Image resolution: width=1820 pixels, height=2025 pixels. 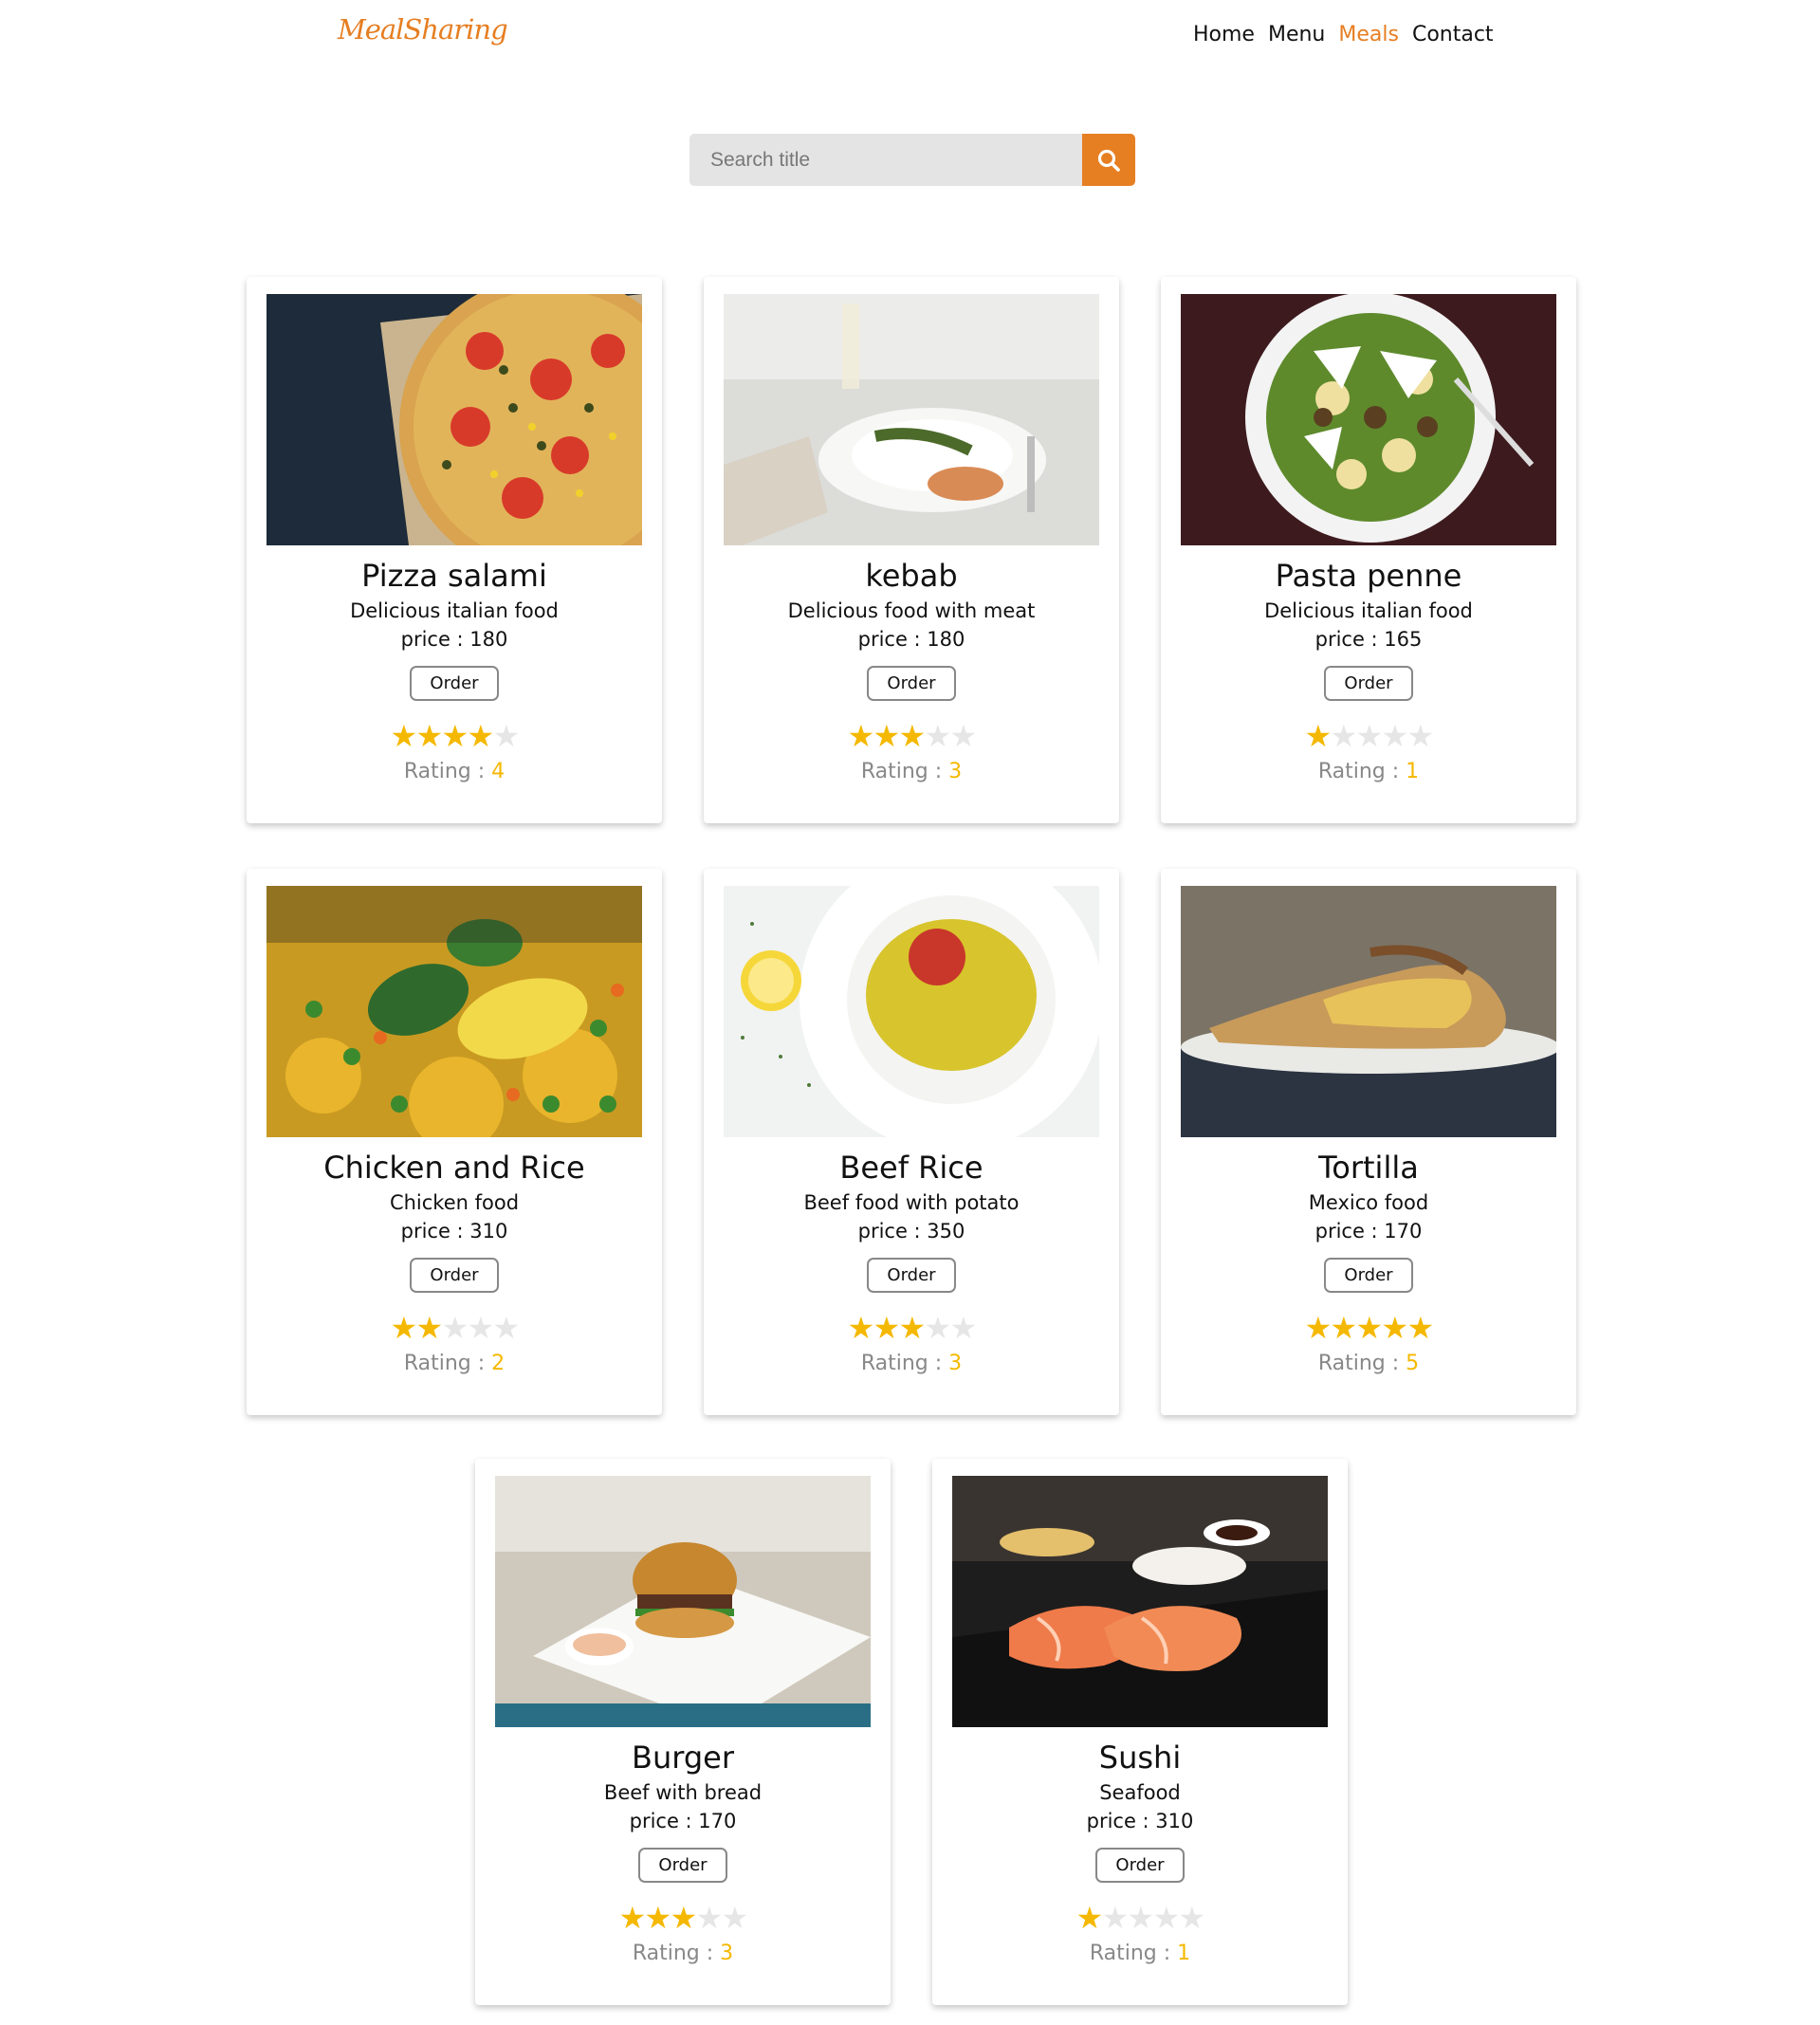 I want to click on rating-value: 2, so click(x=498, y=1363).